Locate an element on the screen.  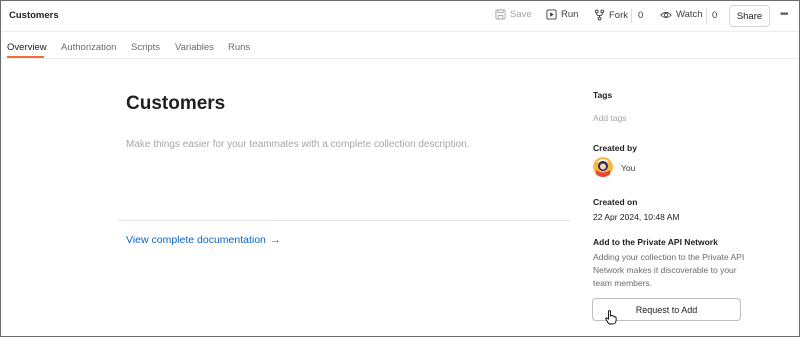
fork-icon is located at coordinates (599, 15).